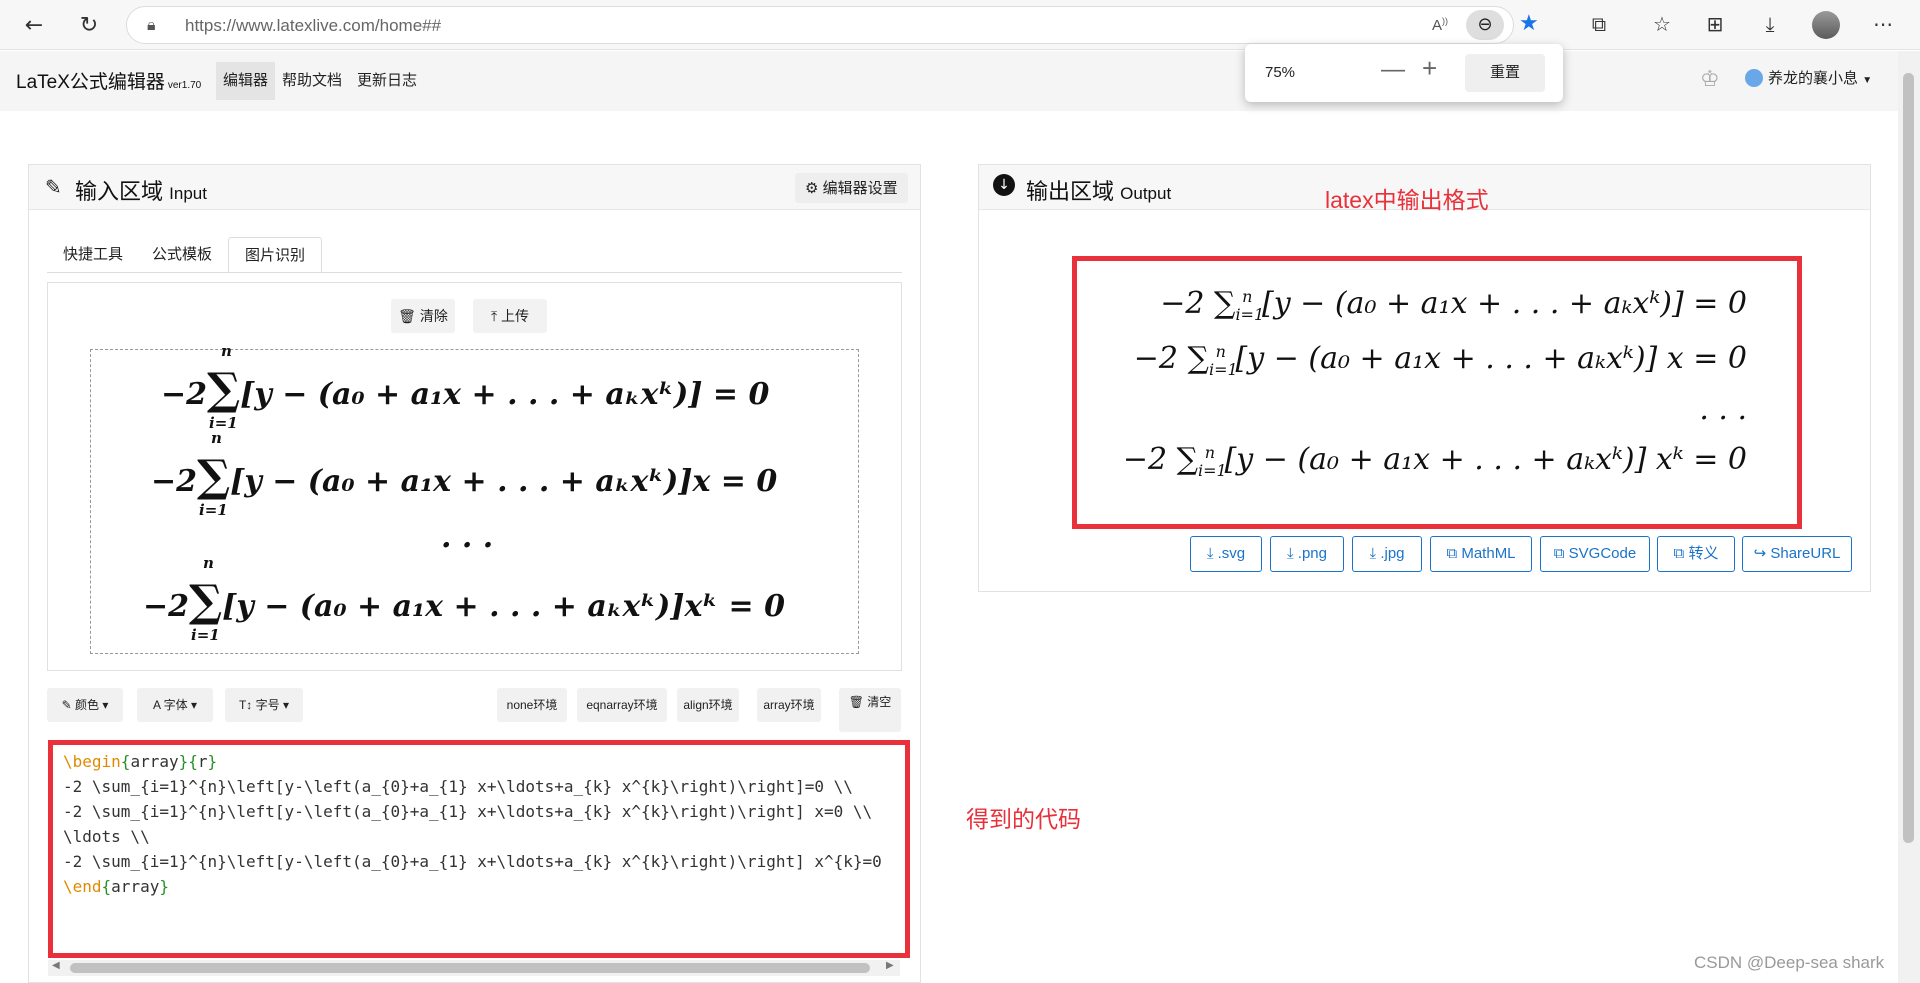  Describe the element at coordinates (1797, 554) in the screenshot. I see `share-url-button: ↪ ShareURL` at that location.